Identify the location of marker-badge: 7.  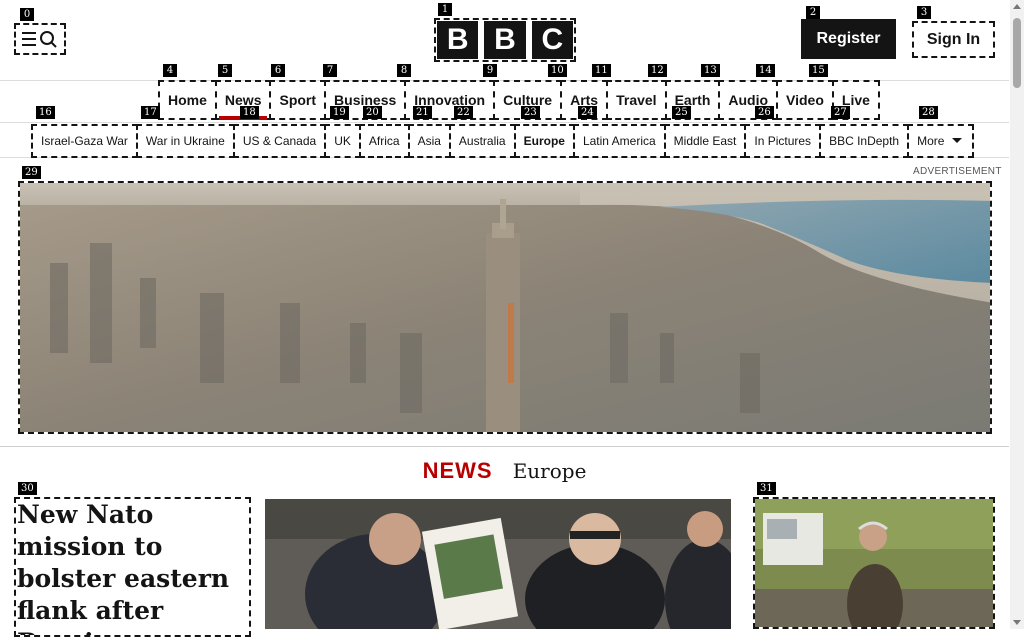
(330, 70).